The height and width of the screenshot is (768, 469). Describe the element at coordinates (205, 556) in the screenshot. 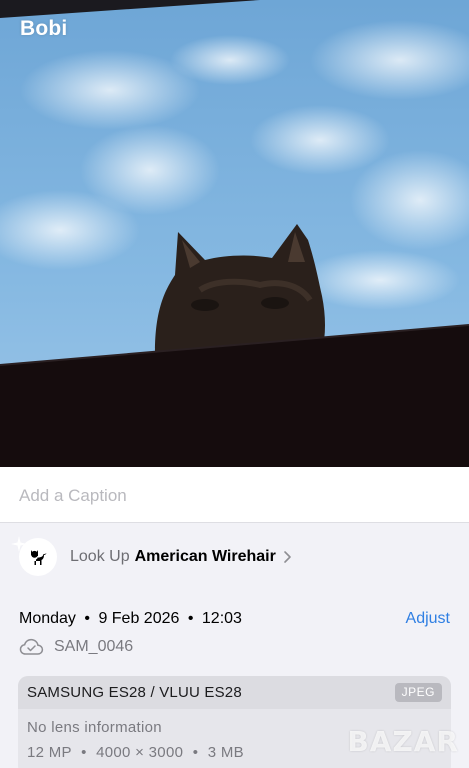

I see `lookup-subject: American Wirehair` at that location.